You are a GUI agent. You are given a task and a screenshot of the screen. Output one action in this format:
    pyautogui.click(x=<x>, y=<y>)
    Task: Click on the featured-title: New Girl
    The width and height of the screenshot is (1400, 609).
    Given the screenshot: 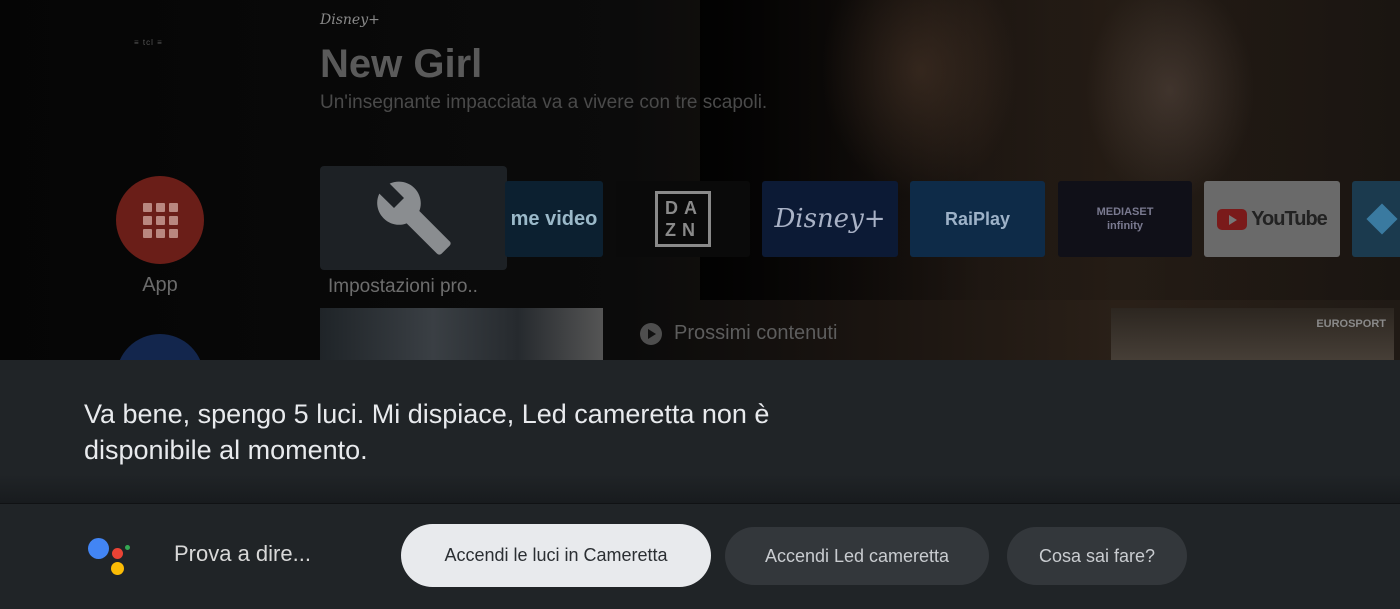 What is the action you would take?
    pyautogui.click(x=401, y=64)
    